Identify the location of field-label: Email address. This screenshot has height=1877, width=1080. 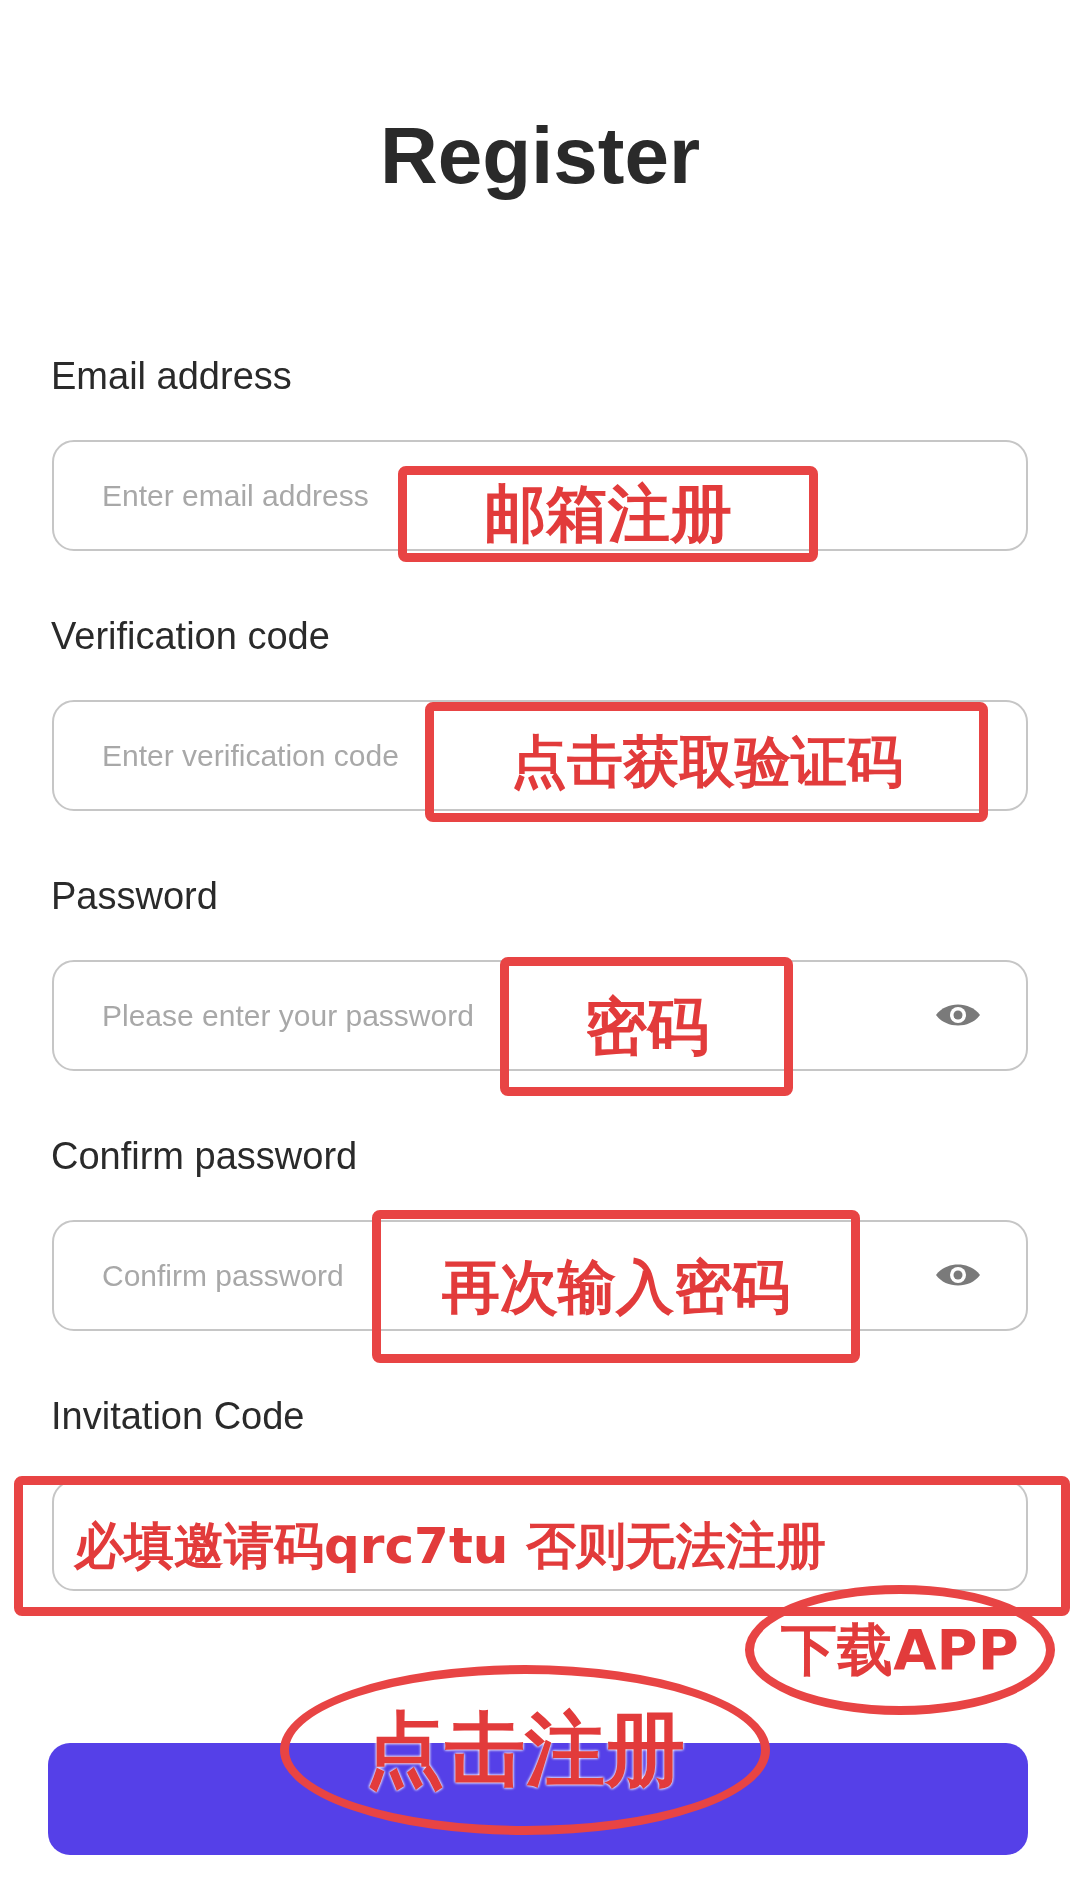
(171, 376).